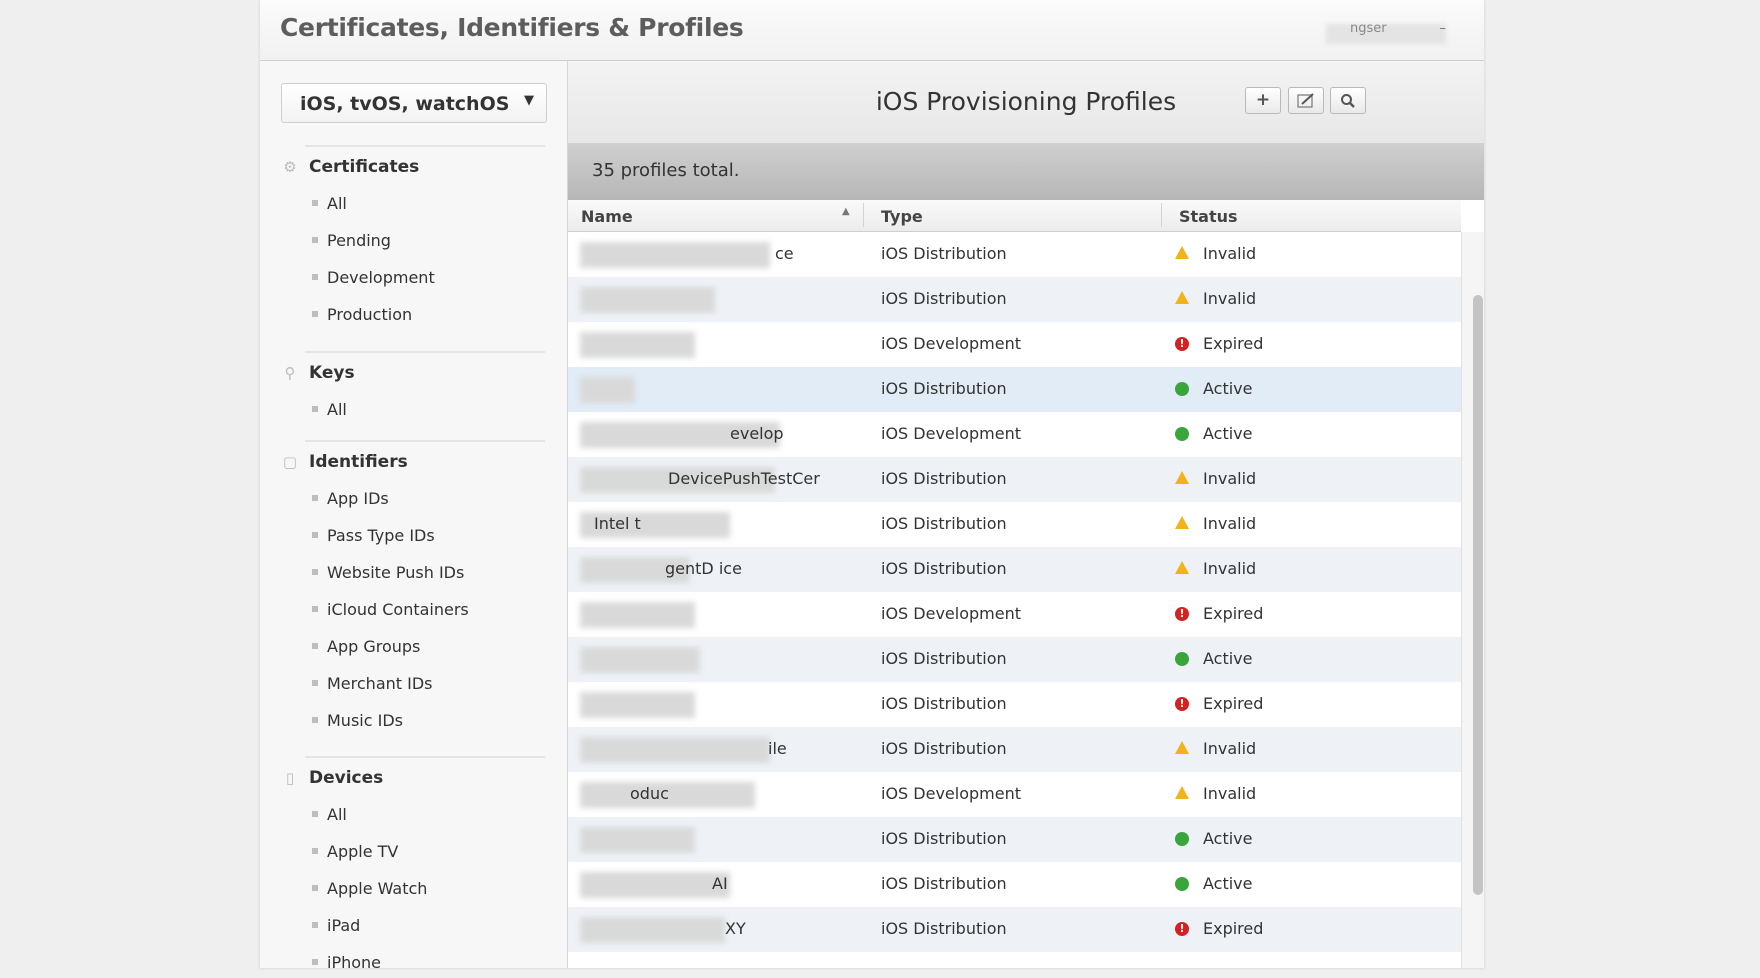 The width and height of the screenshot is (1760, 978). I want to click on column-header-type: Type, so click(902, 216).